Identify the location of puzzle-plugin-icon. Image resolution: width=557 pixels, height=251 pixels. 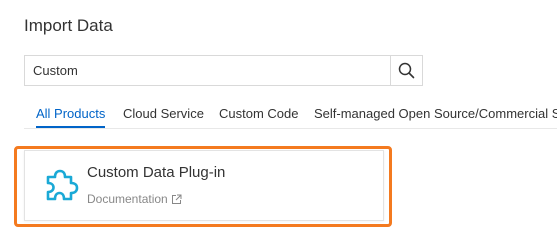
(62, 185).